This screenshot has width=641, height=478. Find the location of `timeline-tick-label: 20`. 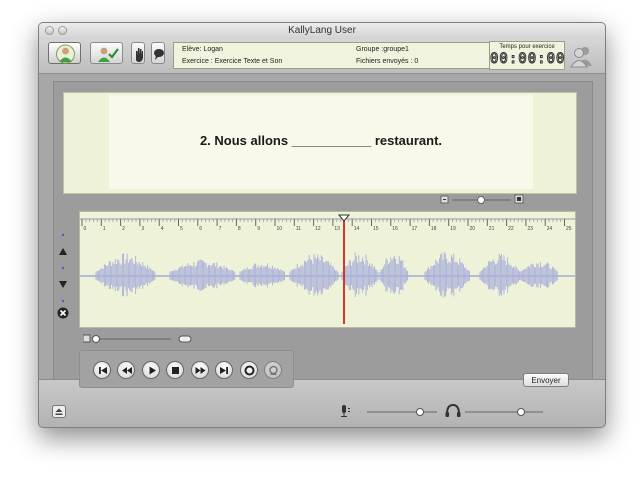

timeline-tick-label: 20 is located at coordinates (473, 229).